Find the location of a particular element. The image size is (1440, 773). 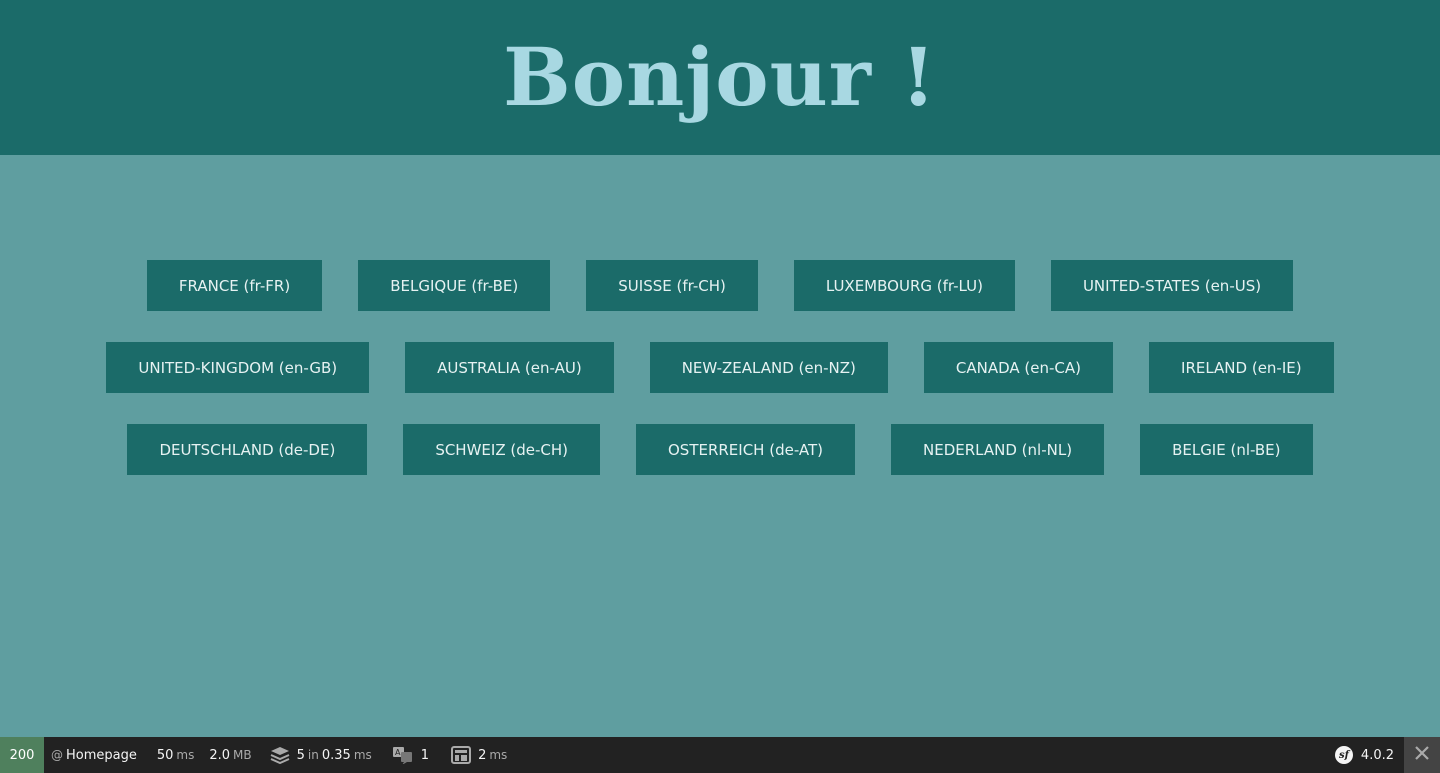

svg-text: A is located at coordinates (398, 752).